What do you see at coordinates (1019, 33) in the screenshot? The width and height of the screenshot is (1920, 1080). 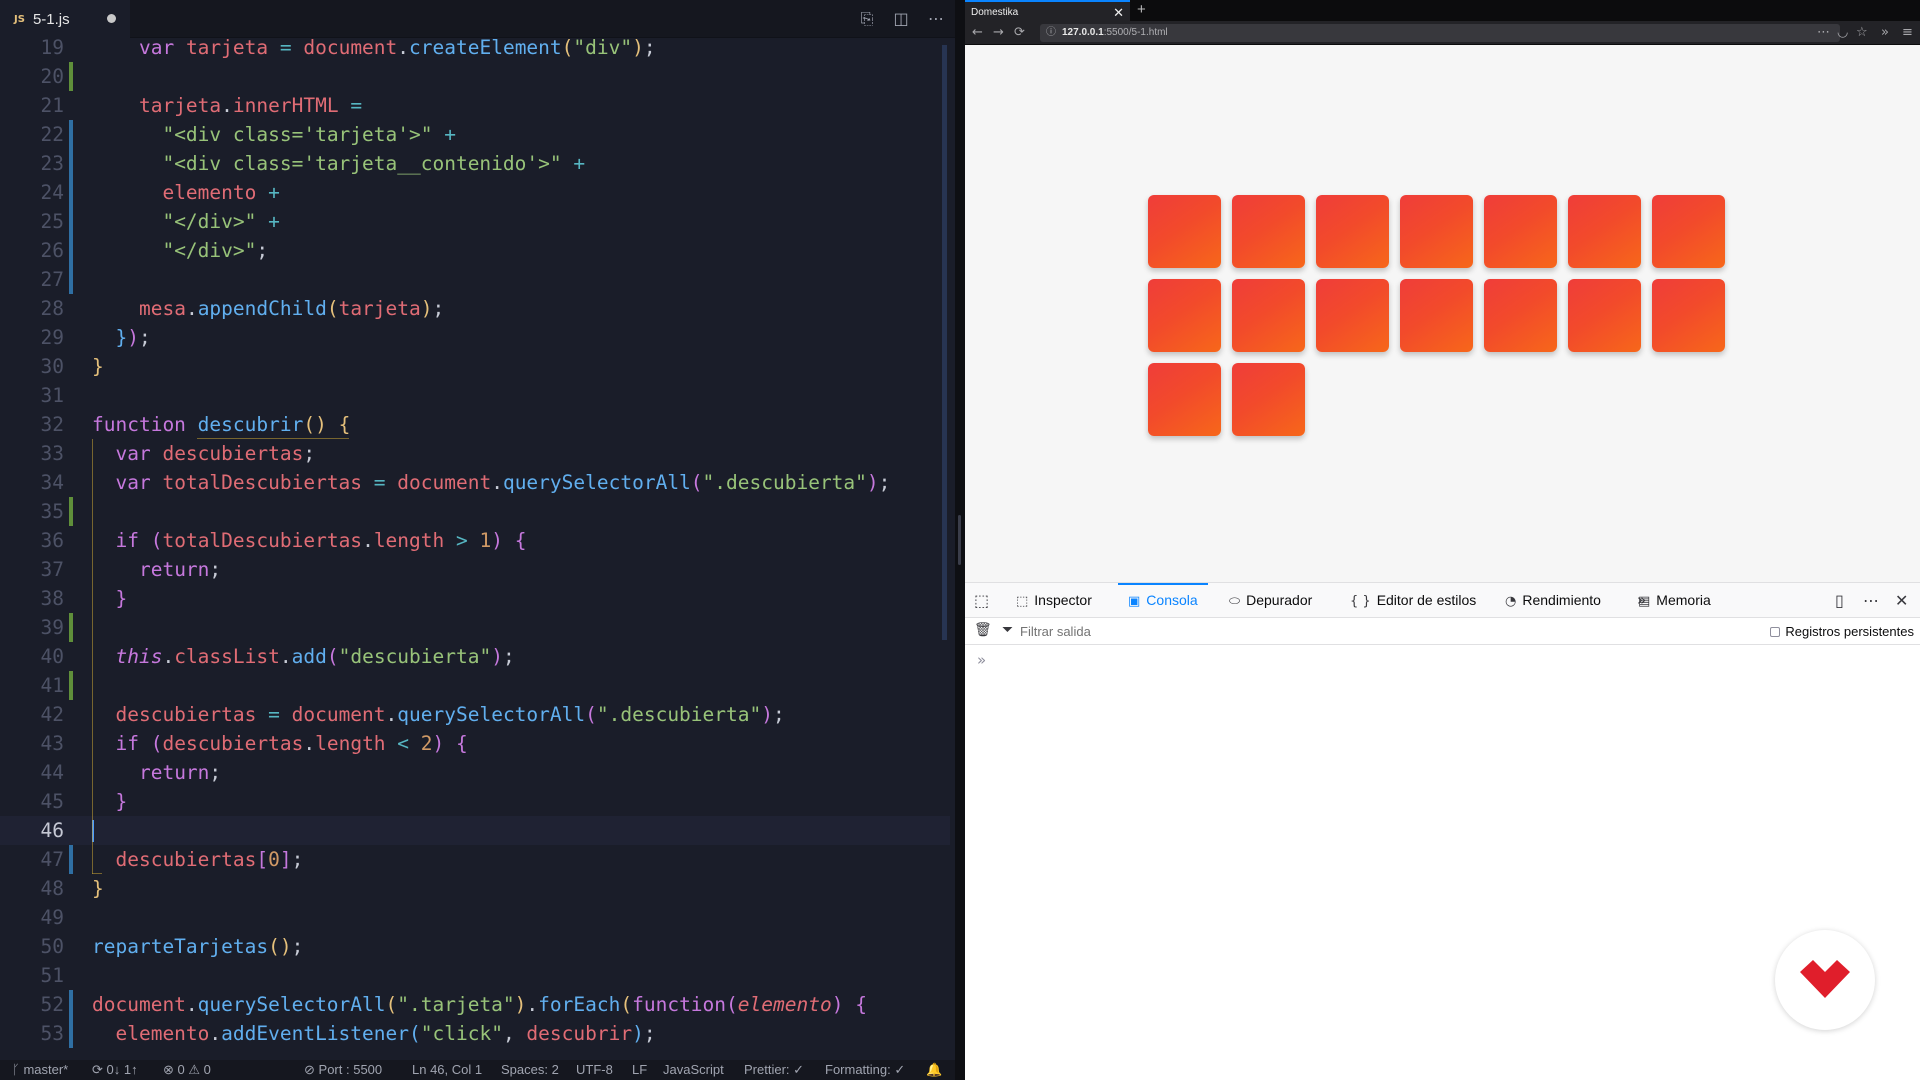 I see `reload-icon: ⟳` at bounding box center [1019, 33].